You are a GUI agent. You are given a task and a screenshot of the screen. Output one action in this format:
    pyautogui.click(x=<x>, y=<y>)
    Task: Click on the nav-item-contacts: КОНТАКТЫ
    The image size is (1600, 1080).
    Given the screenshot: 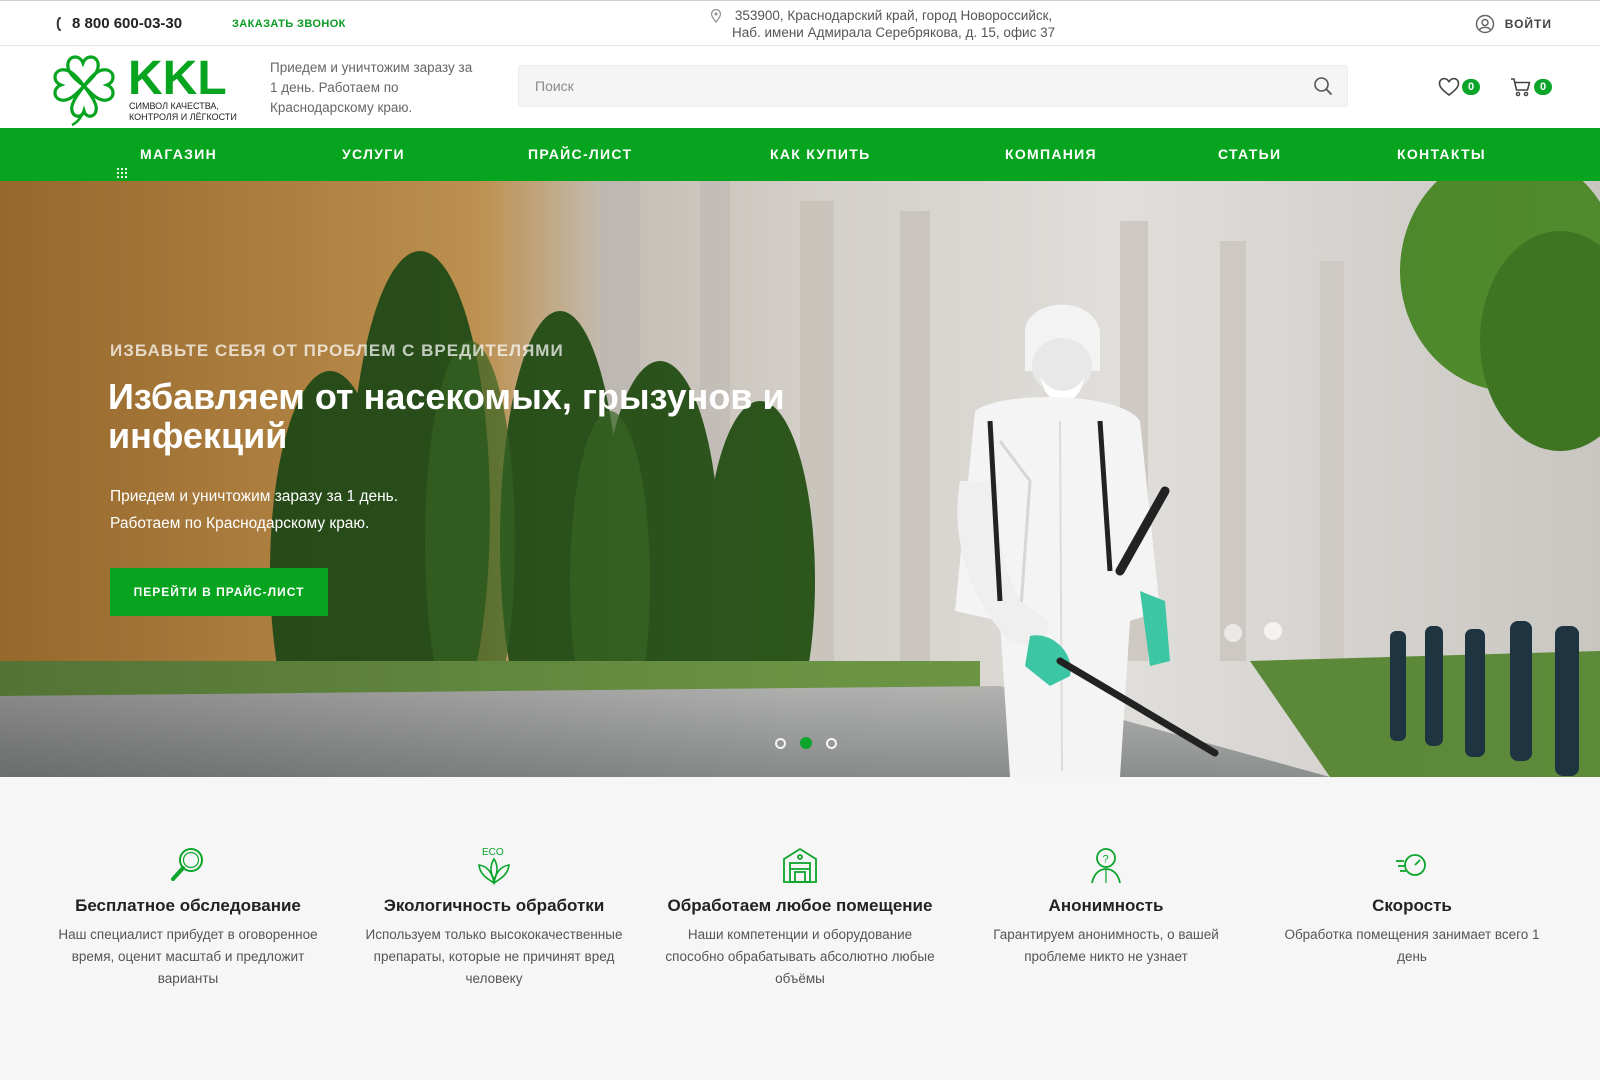 What is the action you would take?
    pyautogui.click(x=1441, y=154)
    